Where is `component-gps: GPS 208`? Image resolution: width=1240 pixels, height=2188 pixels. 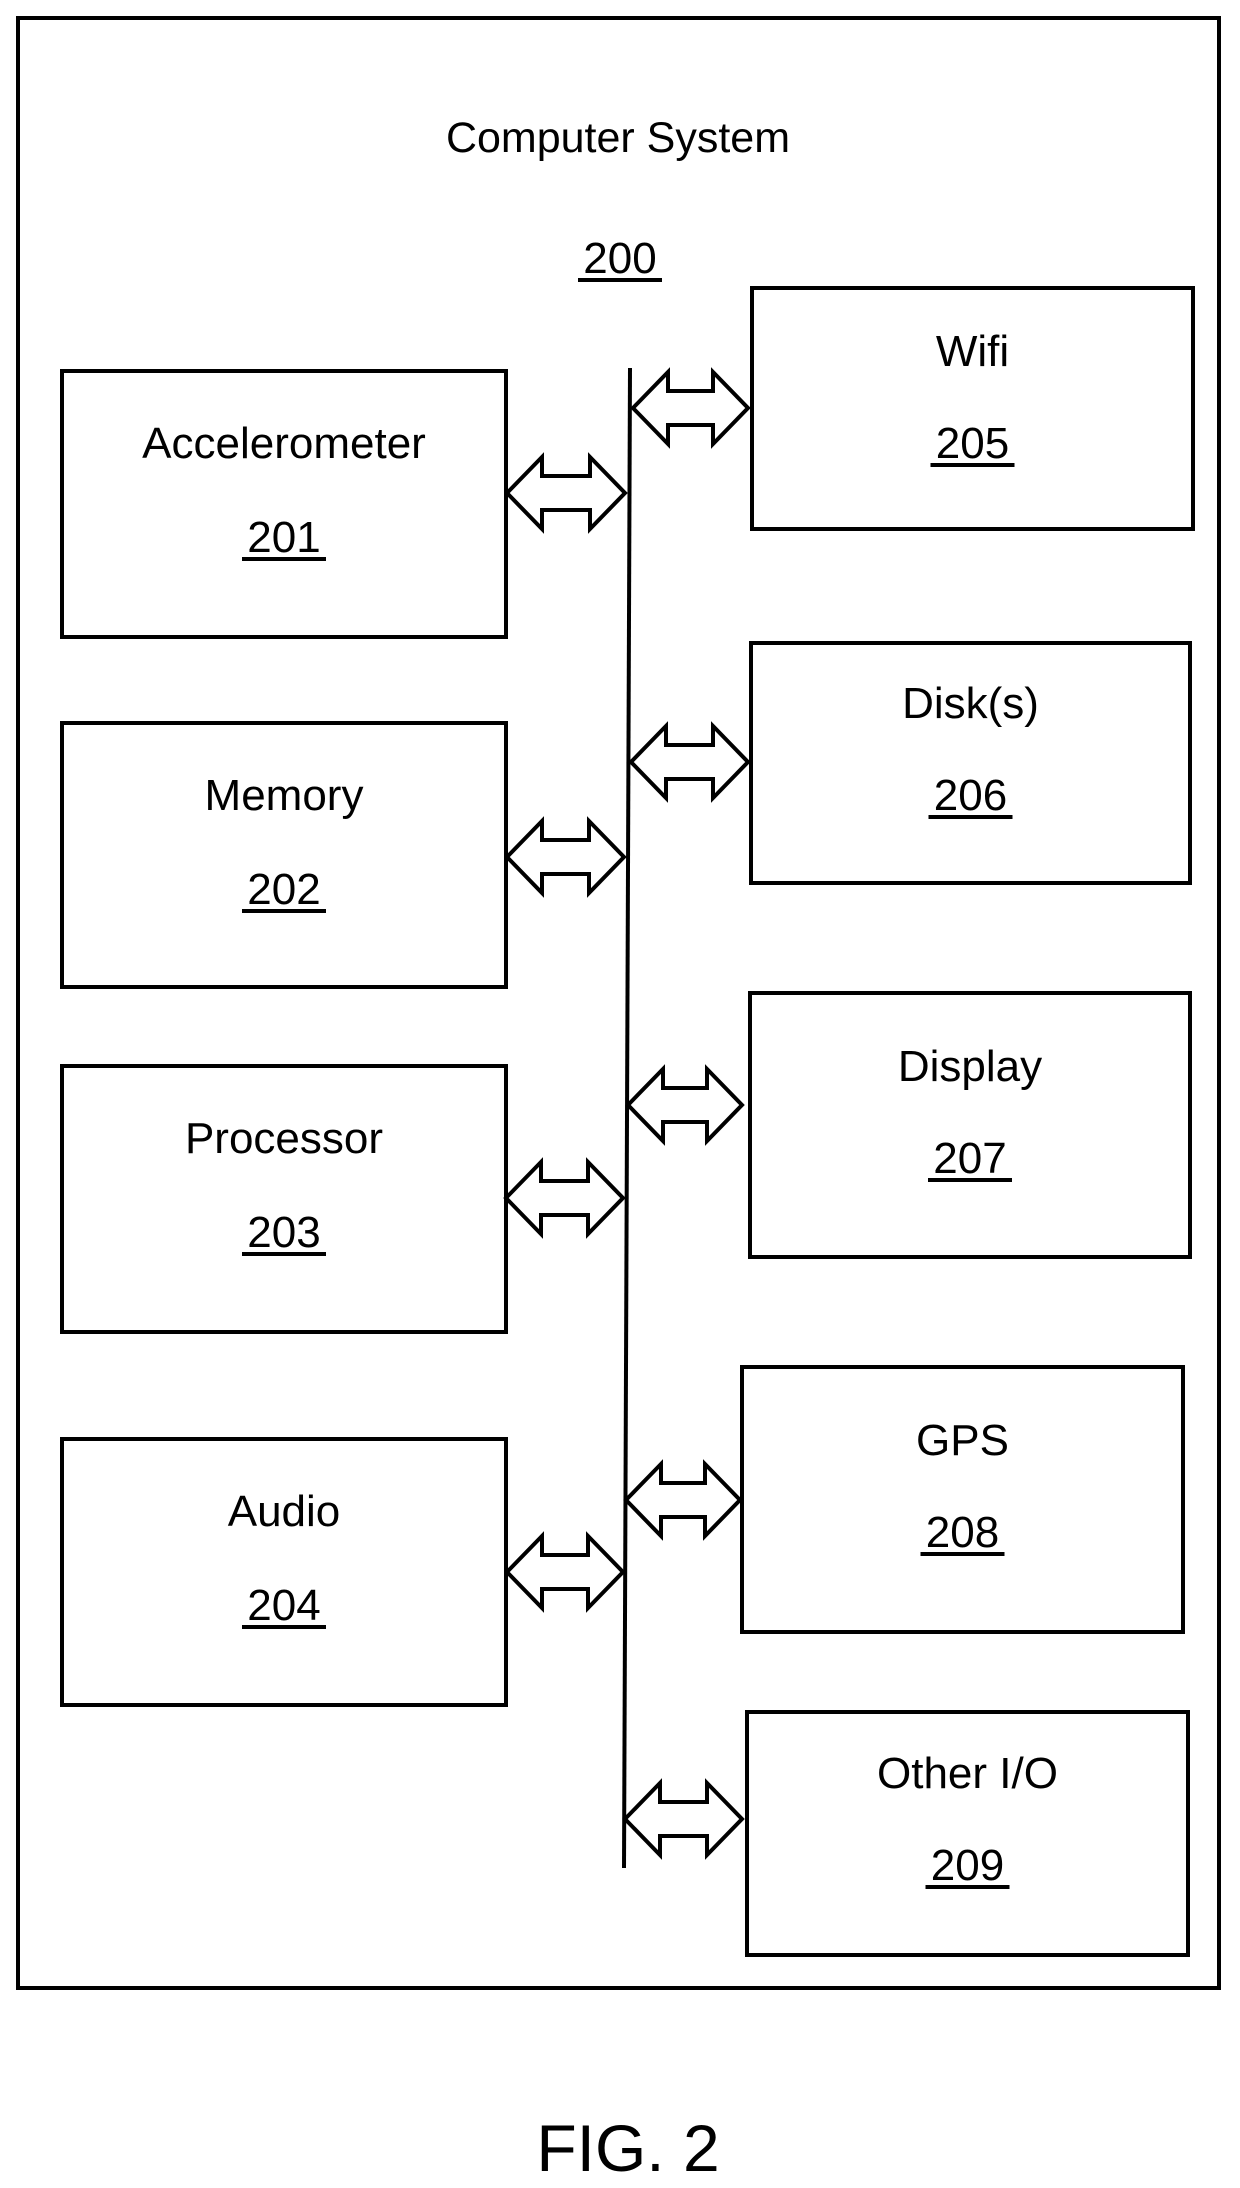
component-gps: GPS 208 is located at coordinates (962, 1499).